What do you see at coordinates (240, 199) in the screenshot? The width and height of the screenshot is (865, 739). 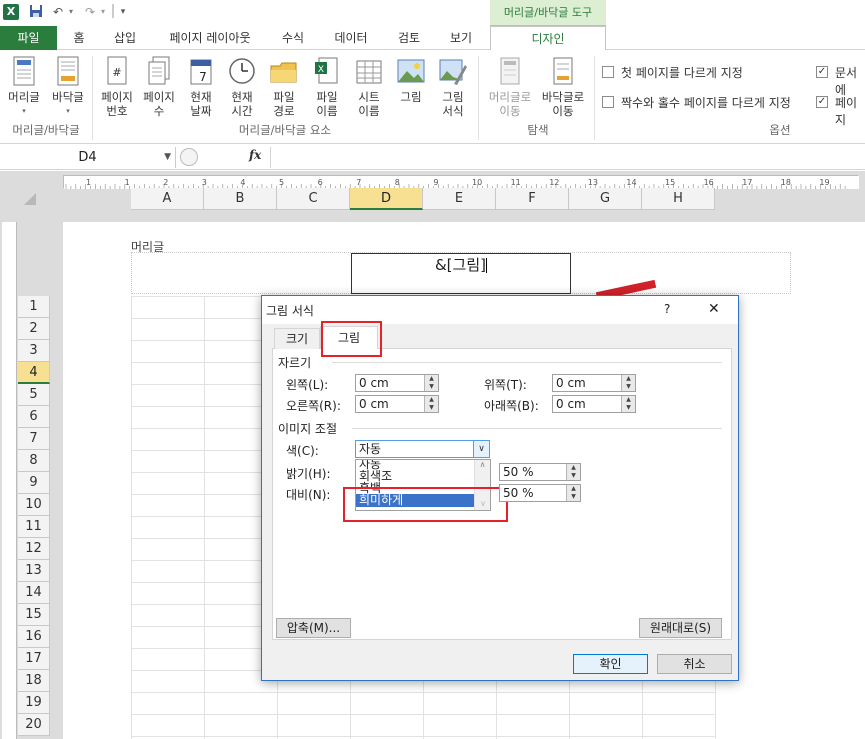 I see `column-header-b: B` at bounding box center [240, 199].